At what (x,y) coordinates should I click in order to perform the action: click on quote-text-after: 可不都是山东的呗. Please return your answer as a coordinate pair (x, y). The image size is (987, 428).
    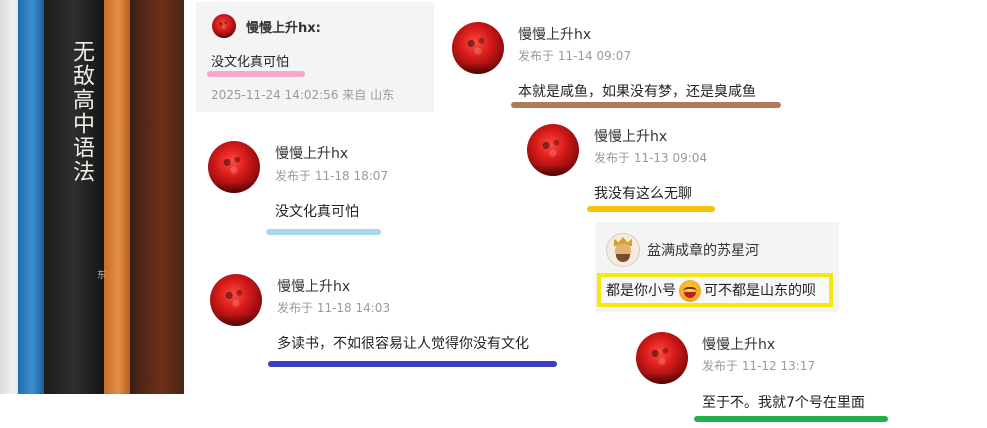
    Looking at the image, I should click on (760, 291).